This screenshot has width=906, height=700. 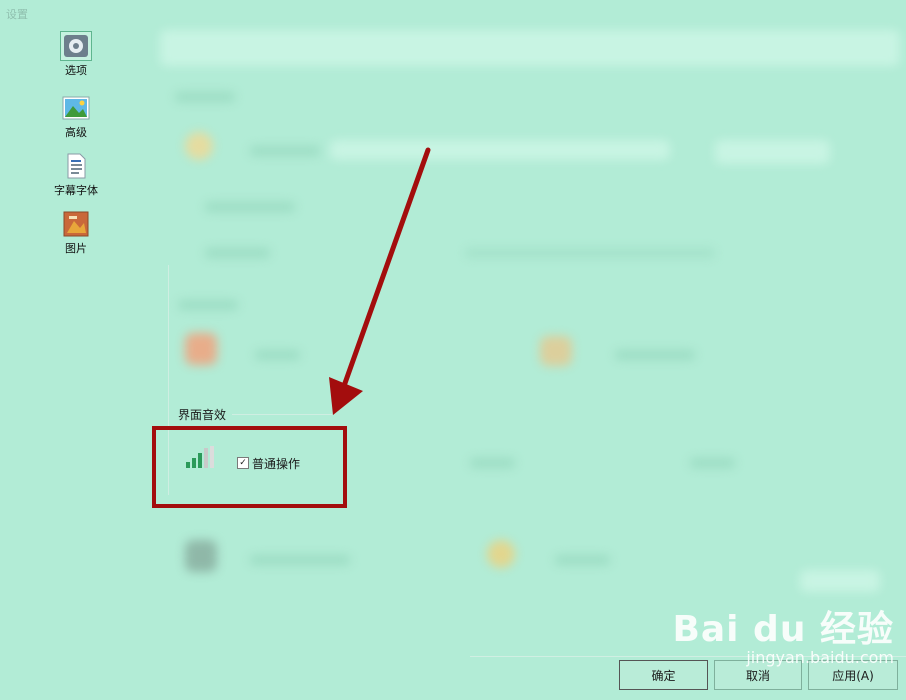 What do you see at coordinates (202, 414) in the screenshot?
I see `group-title-sound: 界面音效` at bounding box center [202, 414].